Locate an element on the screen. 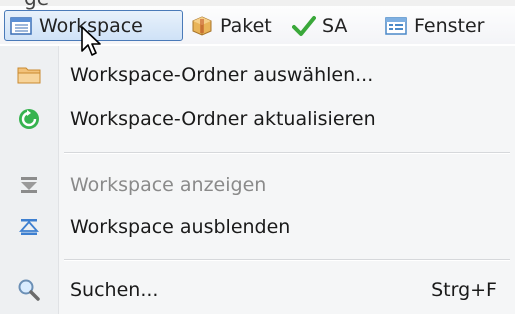 The image size is (515, 314). package-box-icon is located at coordinates (202, 26).